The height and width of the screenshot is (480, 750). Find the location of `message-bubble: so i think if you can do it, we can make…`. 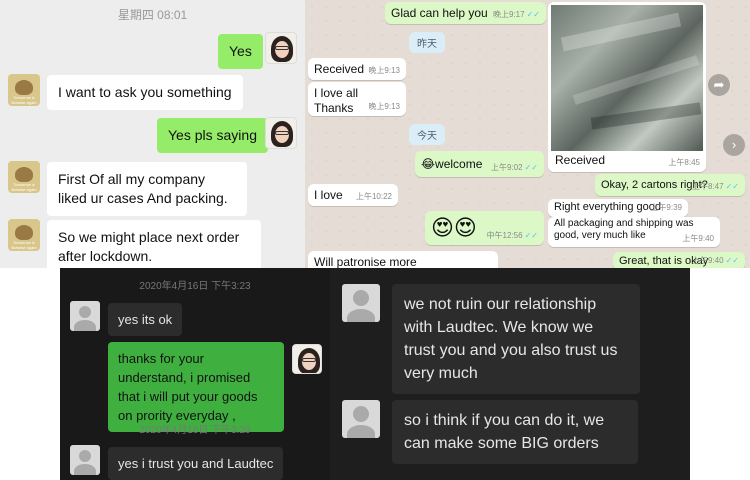

message-bubble: so i think if you can do it, we can make… is located at coordinates (515, 432).